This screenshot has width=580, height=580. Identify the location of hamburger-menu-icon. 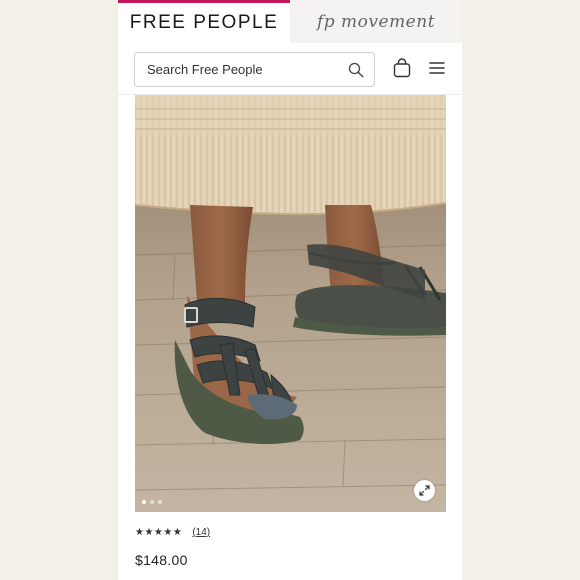
(437, 68).